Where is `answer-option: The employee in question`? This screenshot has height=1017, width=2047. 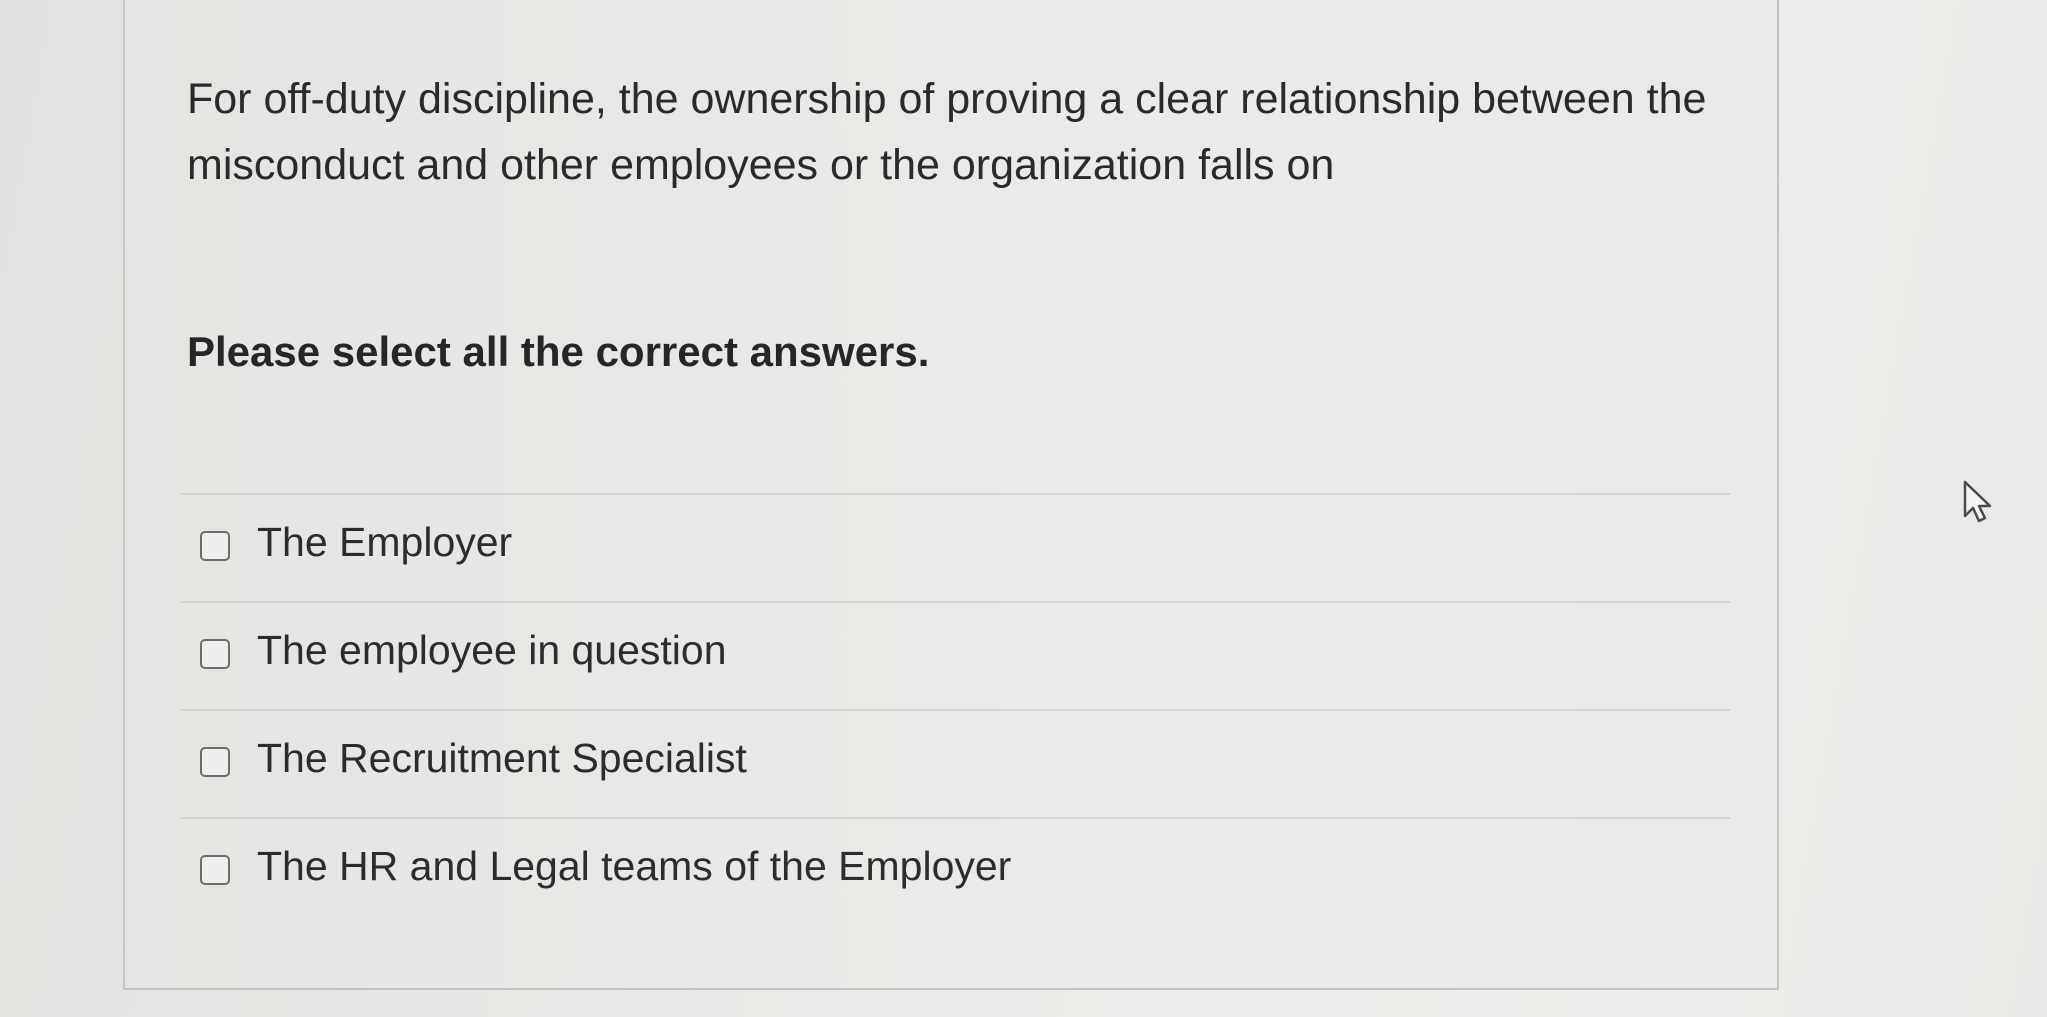
answer-option: The employee in question is located at coordinates (955, 655).